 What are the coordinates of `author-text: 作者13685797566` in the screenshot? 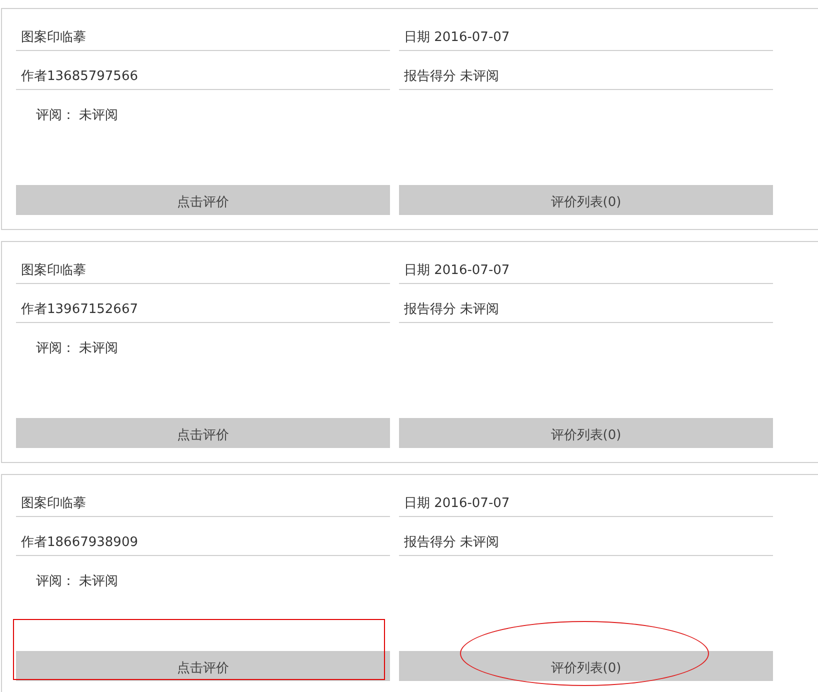 It's located at (203, 70).